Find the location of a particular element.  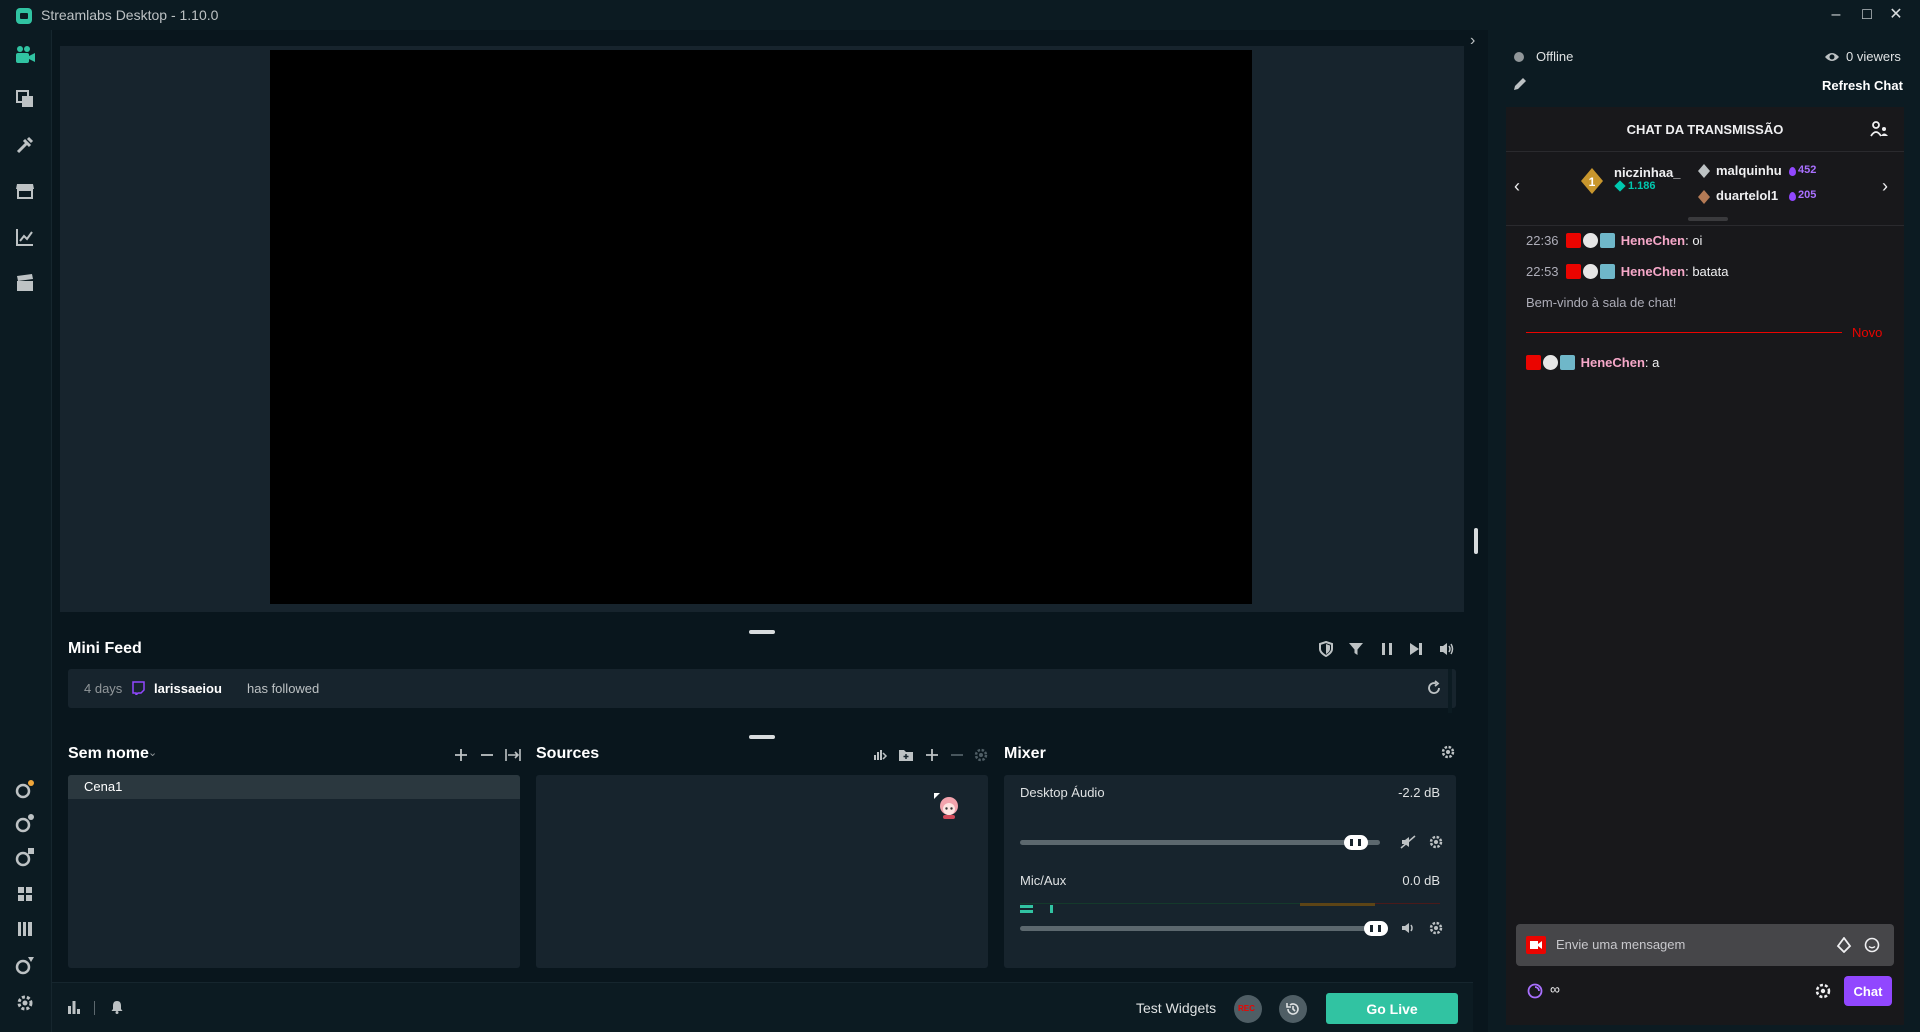

go-live-button: Go Live is located at coordinates (1392, 1008).